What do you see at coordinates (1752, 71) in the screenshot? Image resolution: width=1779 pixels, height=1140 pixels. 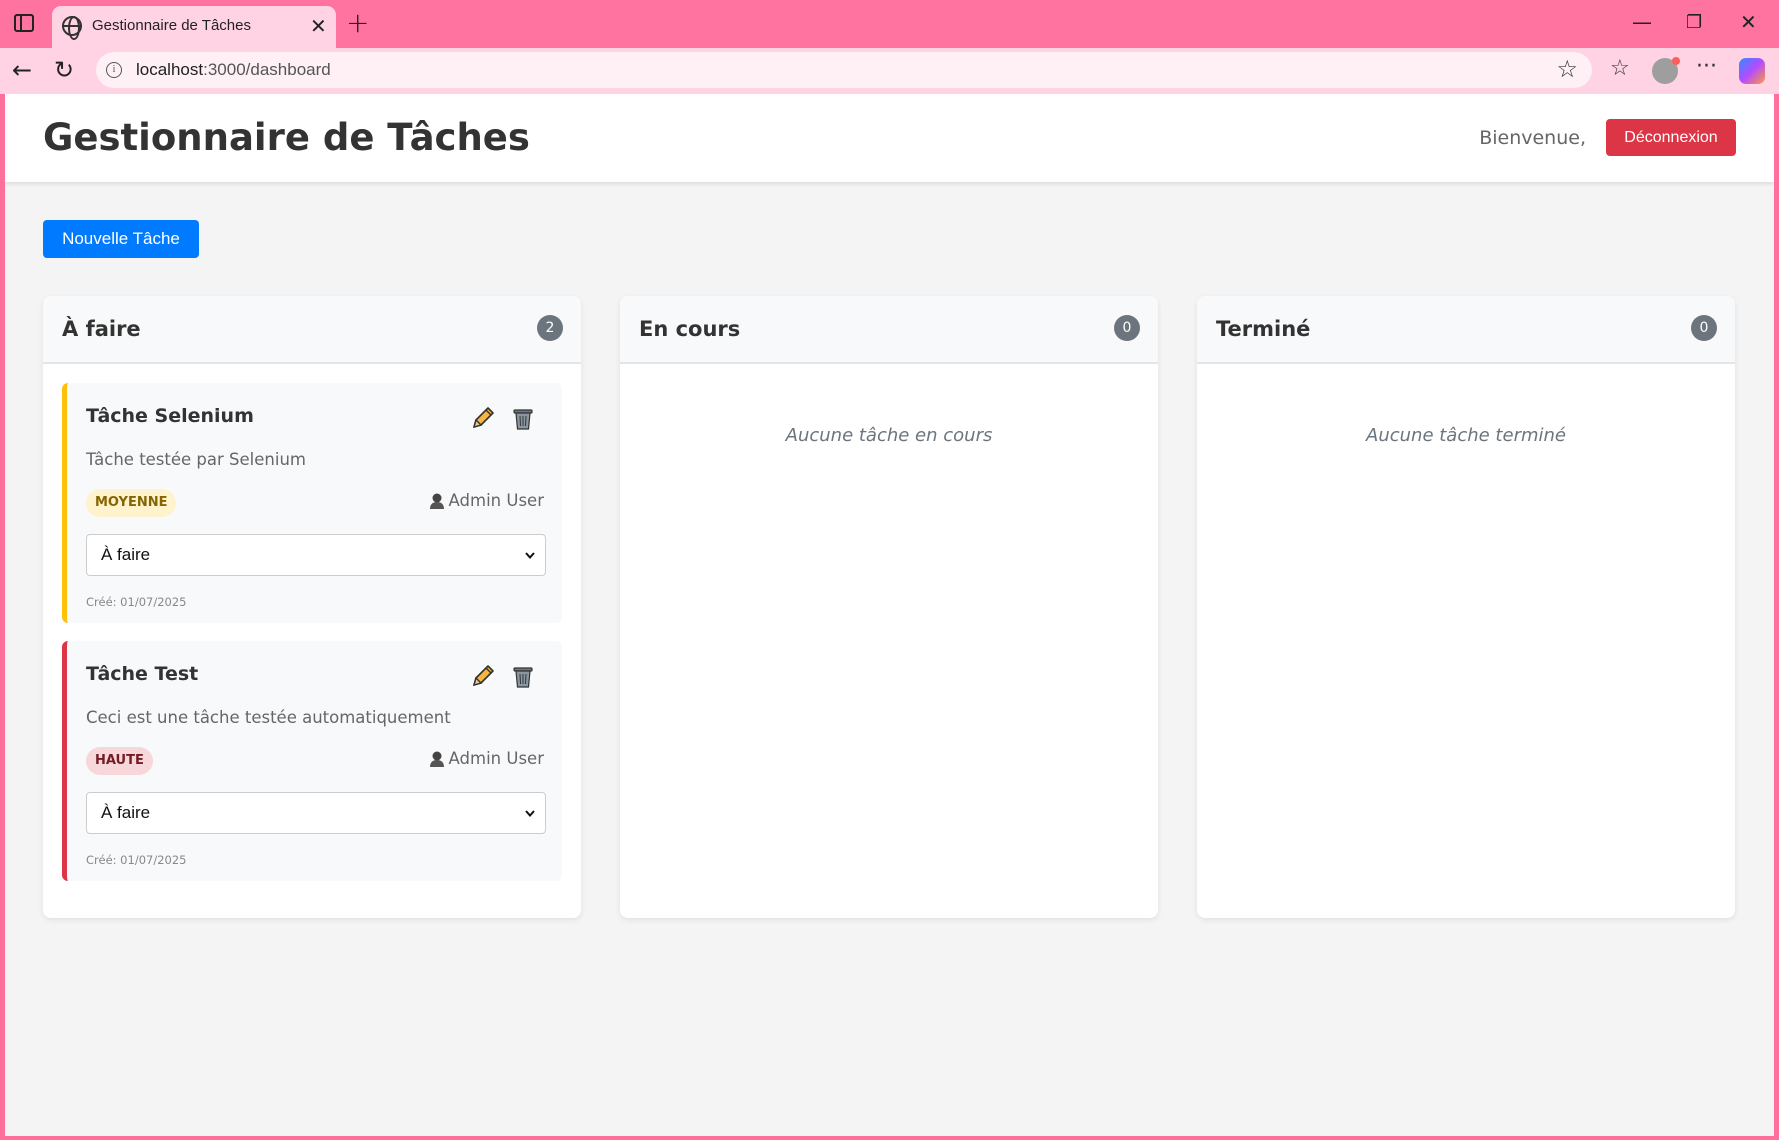 I see `copilot-icon` at bounding box center [1752, 71].